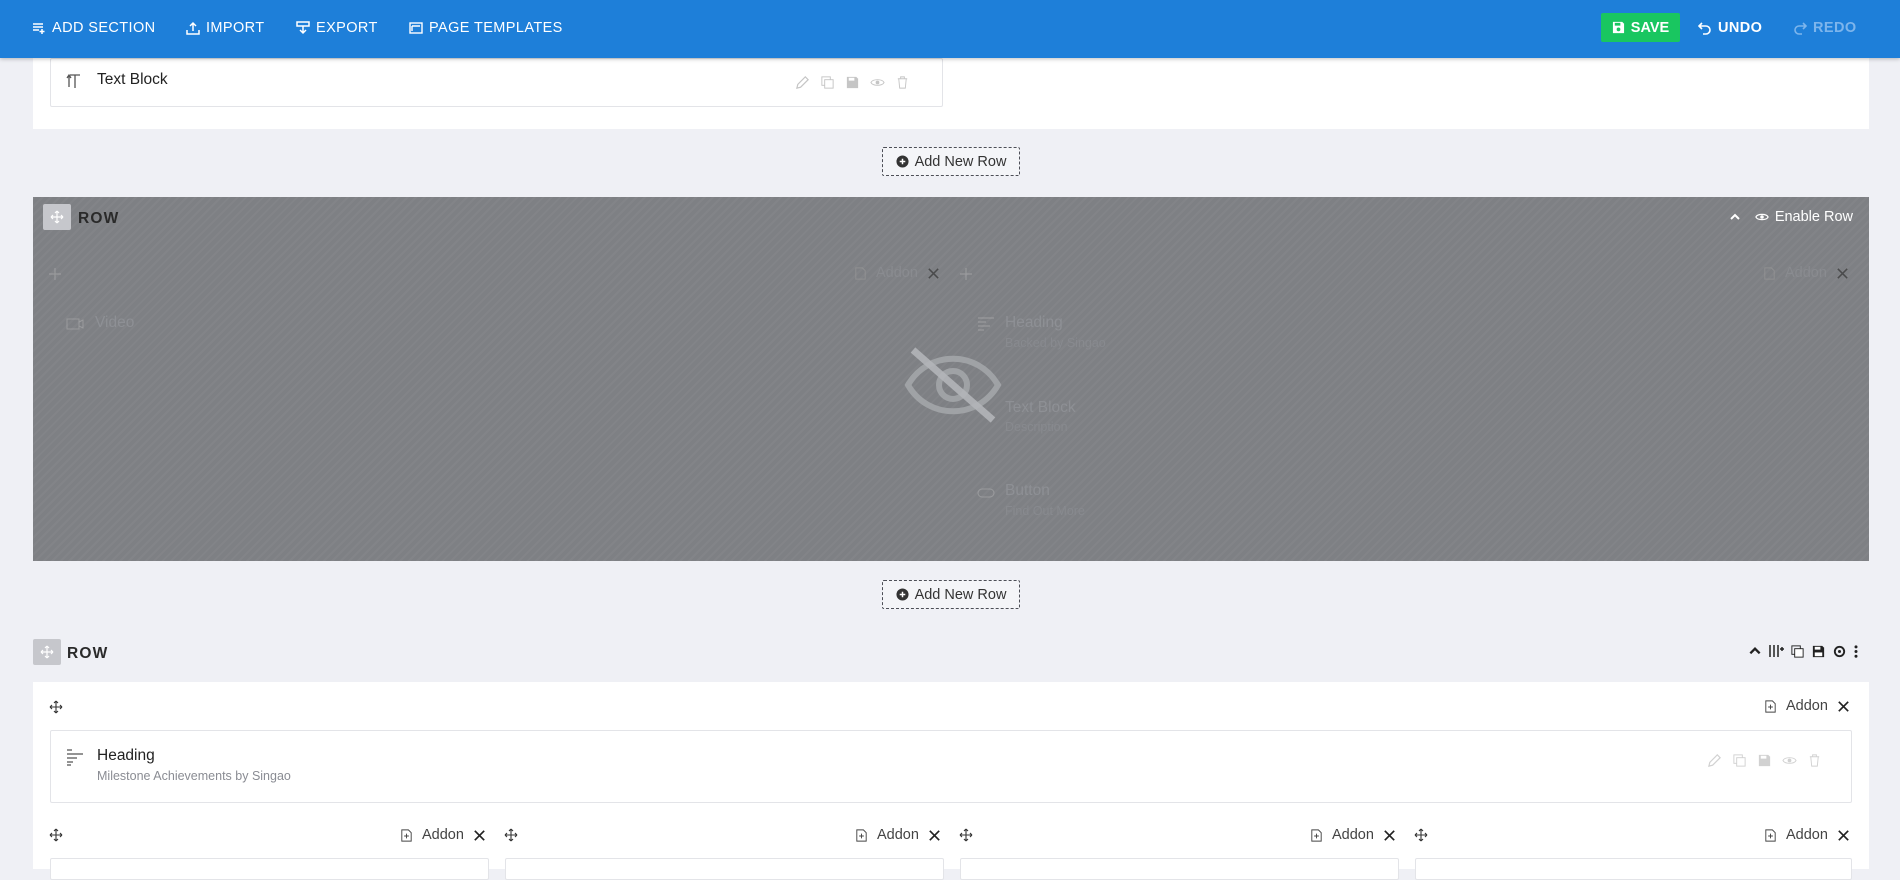 This screenshot has height=880, width=1900. I want to click on columns-icon, so click(1776, 651).